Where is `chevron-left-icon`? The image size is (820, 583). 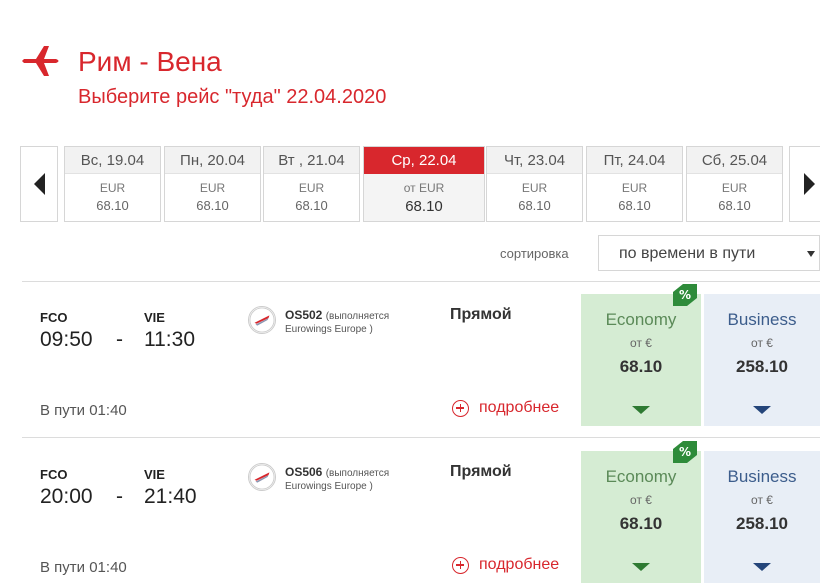
chevron-left-icon is located at coordinates (39, 184).